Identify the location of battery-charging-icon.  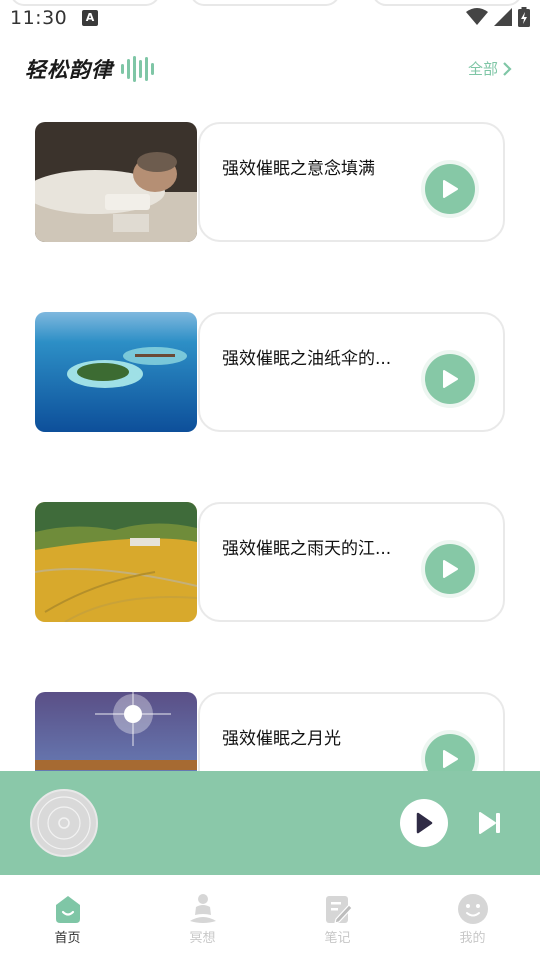
(524, 17).